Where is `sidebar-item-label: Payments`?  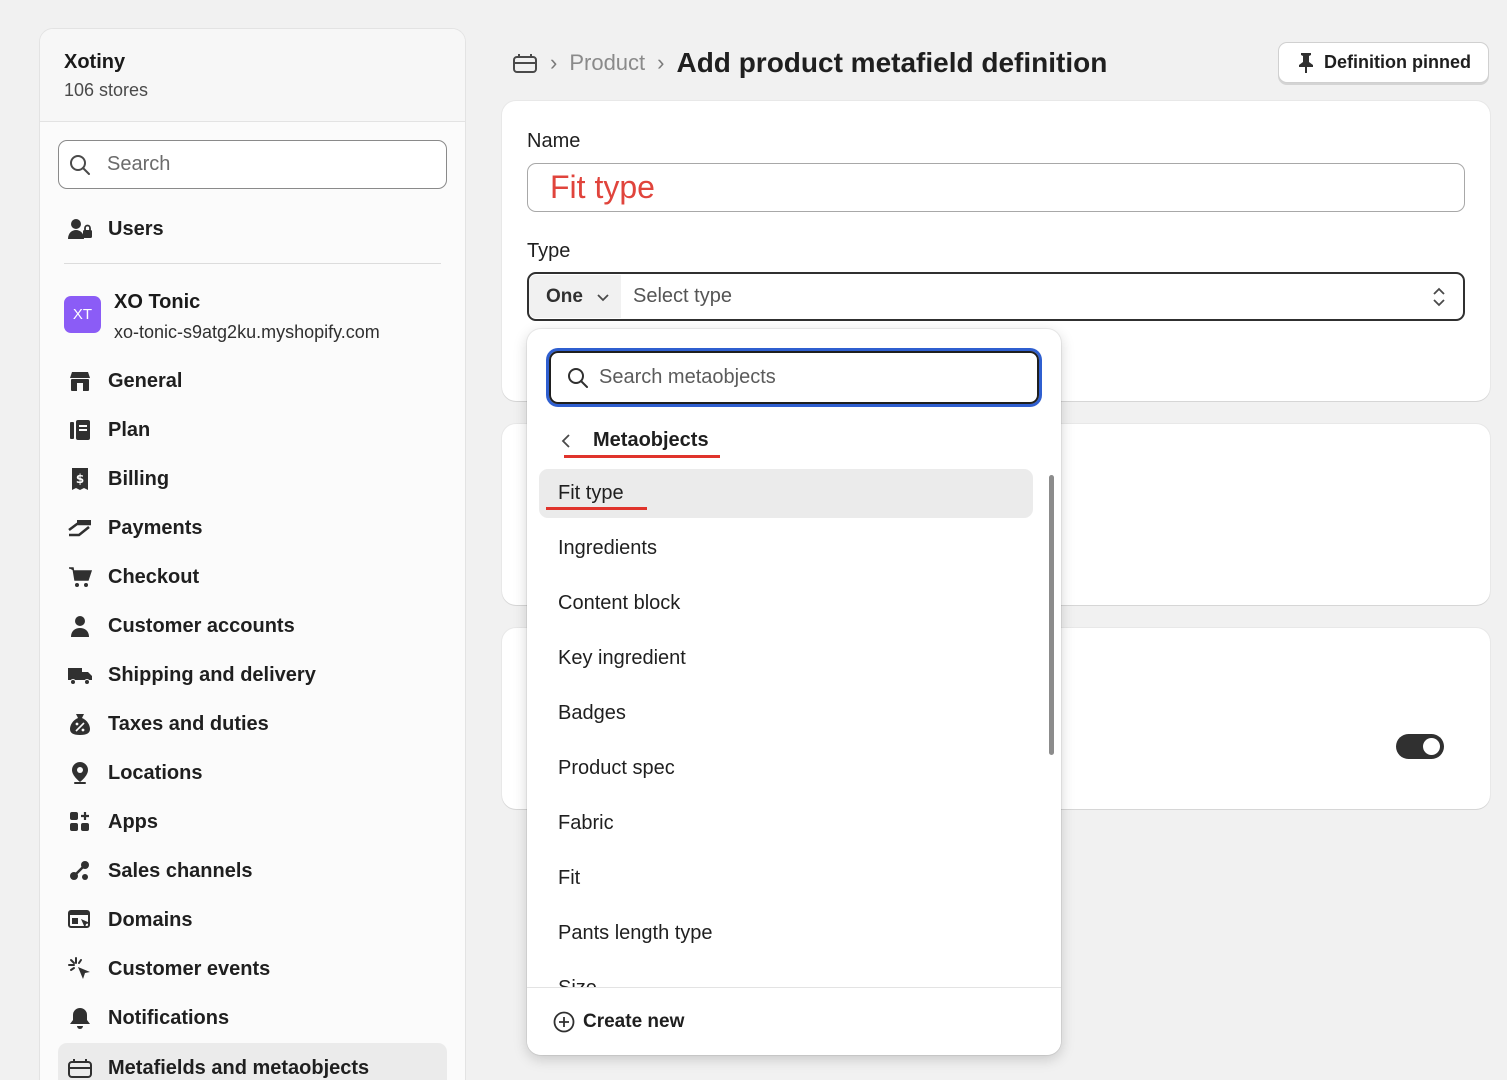
sidebar-item-label: Payments is located at coordinates (155, 527).